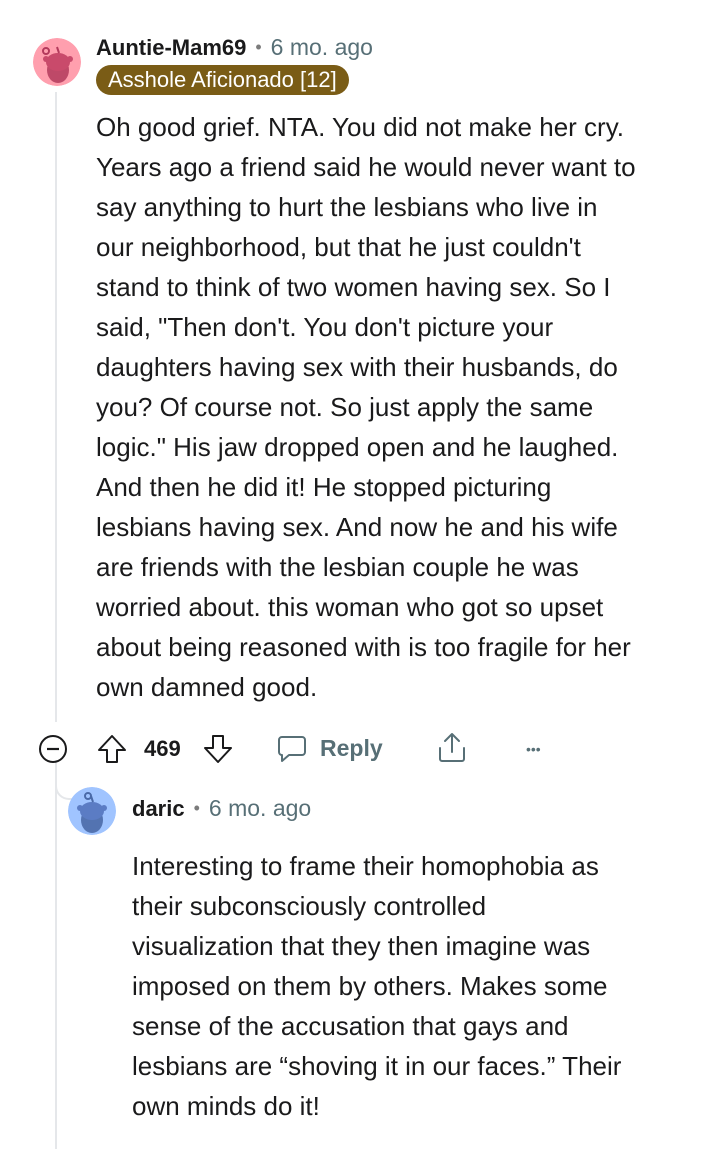 This screenshot has height=1149, width=720. I want to click on more-options-button: •••, so click(533, 749).